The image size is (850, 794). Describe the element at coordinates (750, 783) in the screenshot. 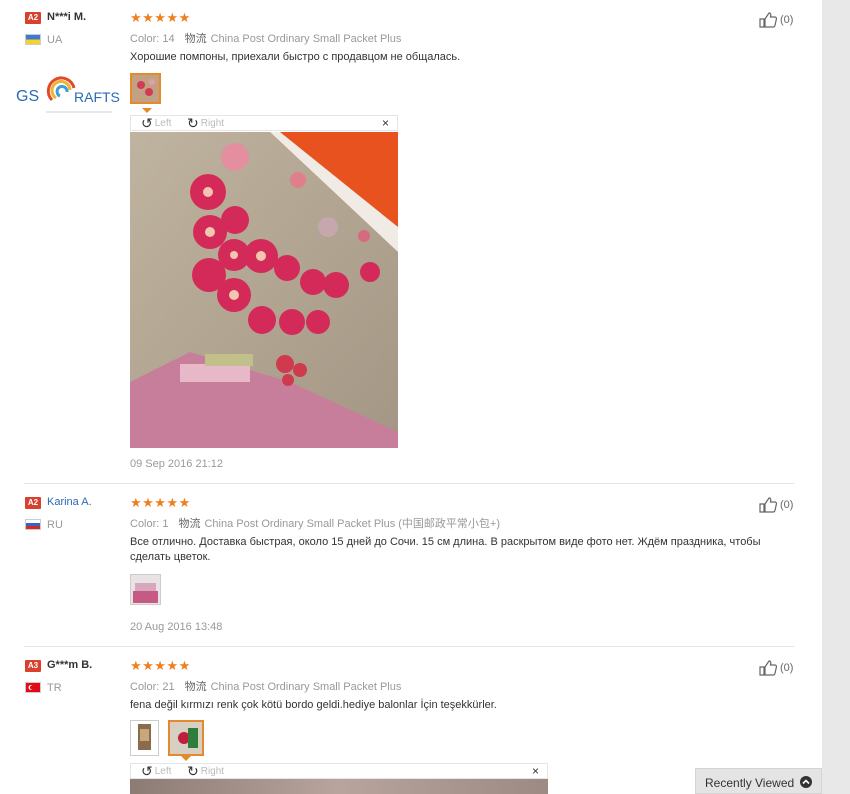

I see `recently-viewed-label: Recently Viewed` at that location.